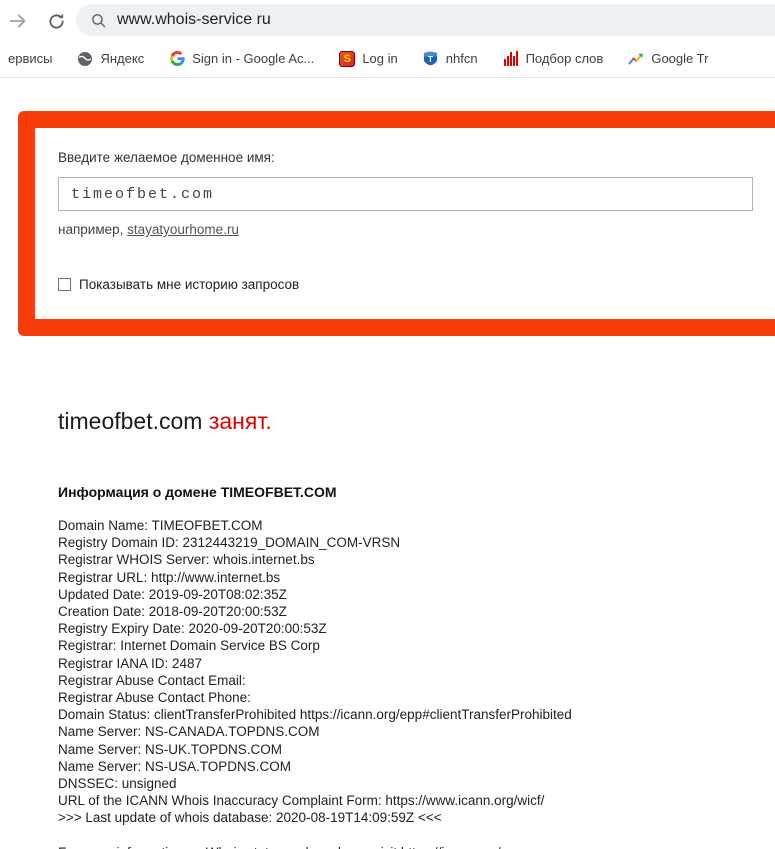 This screenshot has width=775, height=849. Describe the element at coordinates (85, 59) in the screenshot. I see `globe-icon` at that location.